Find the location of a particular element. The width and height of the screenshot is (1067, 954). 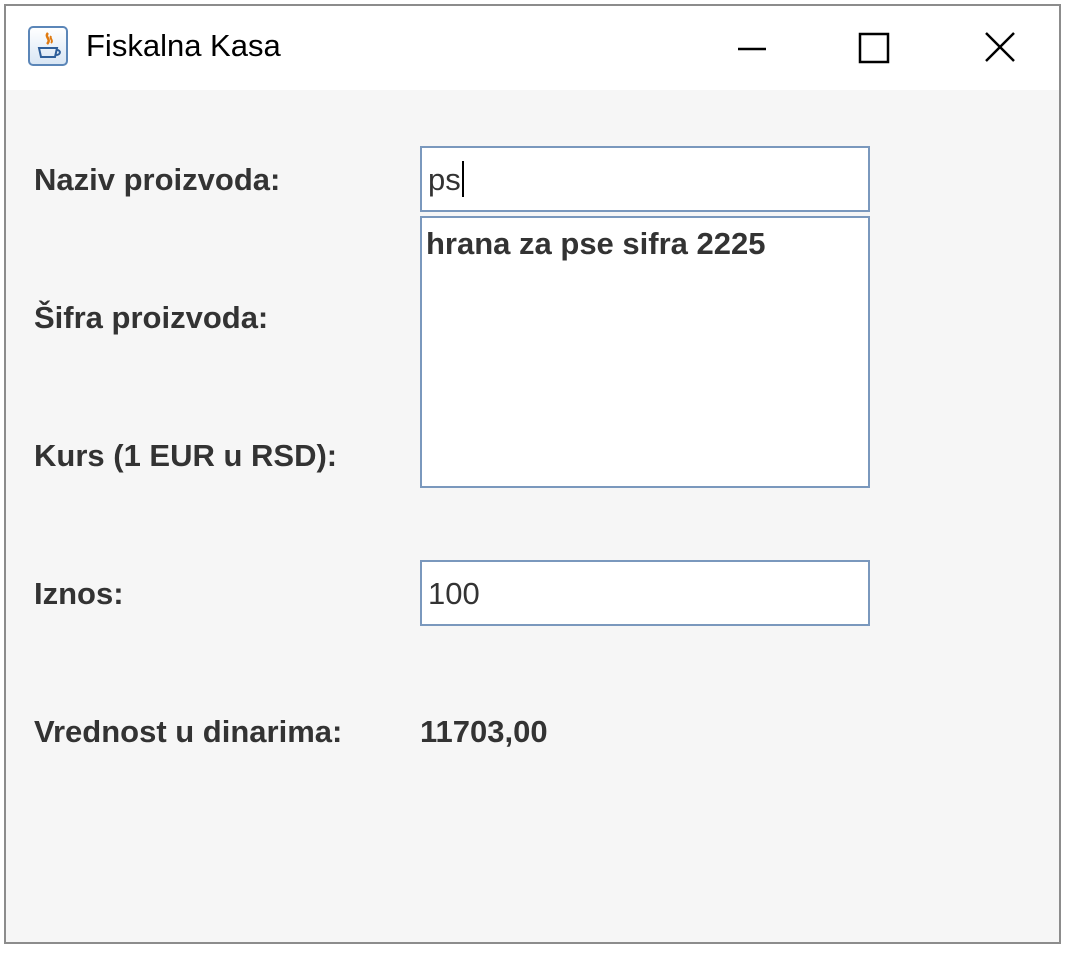

vrednost-value: 11703,00 is located at coordinates (484, 731).